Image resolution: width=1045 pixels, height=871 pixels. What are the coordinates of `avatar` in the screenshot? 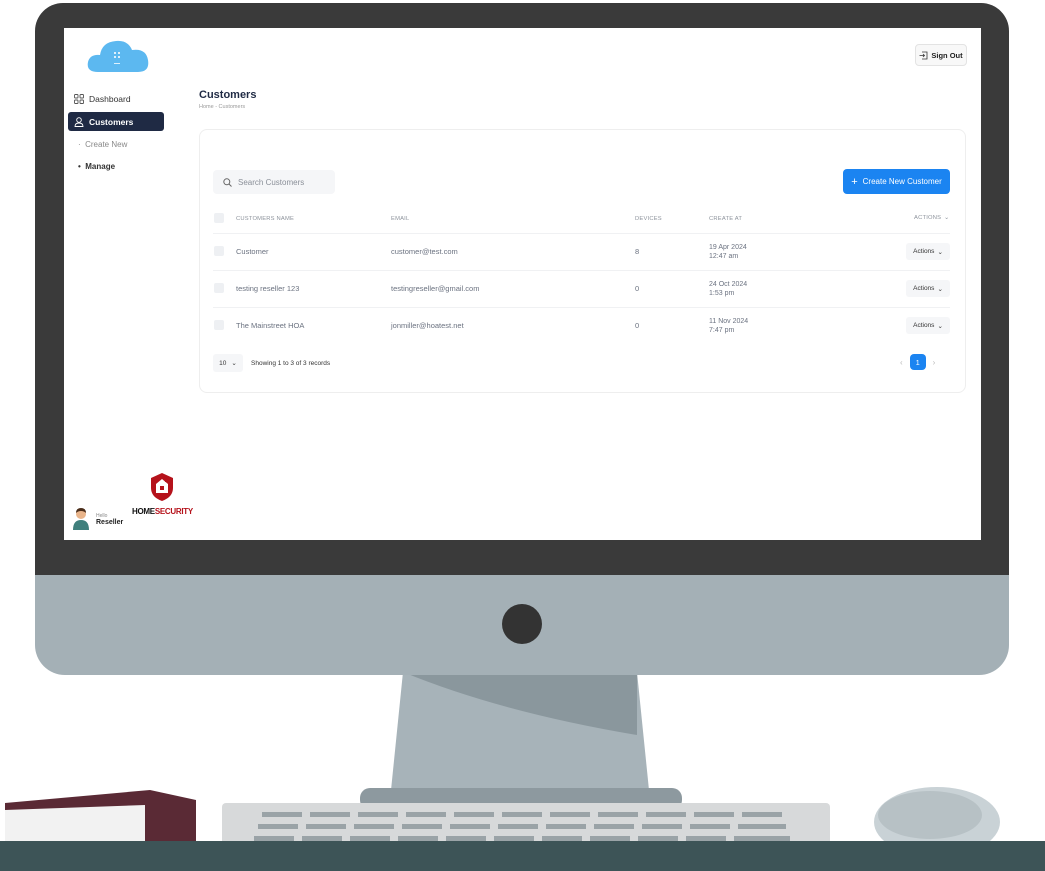 It's located at (81, 519).